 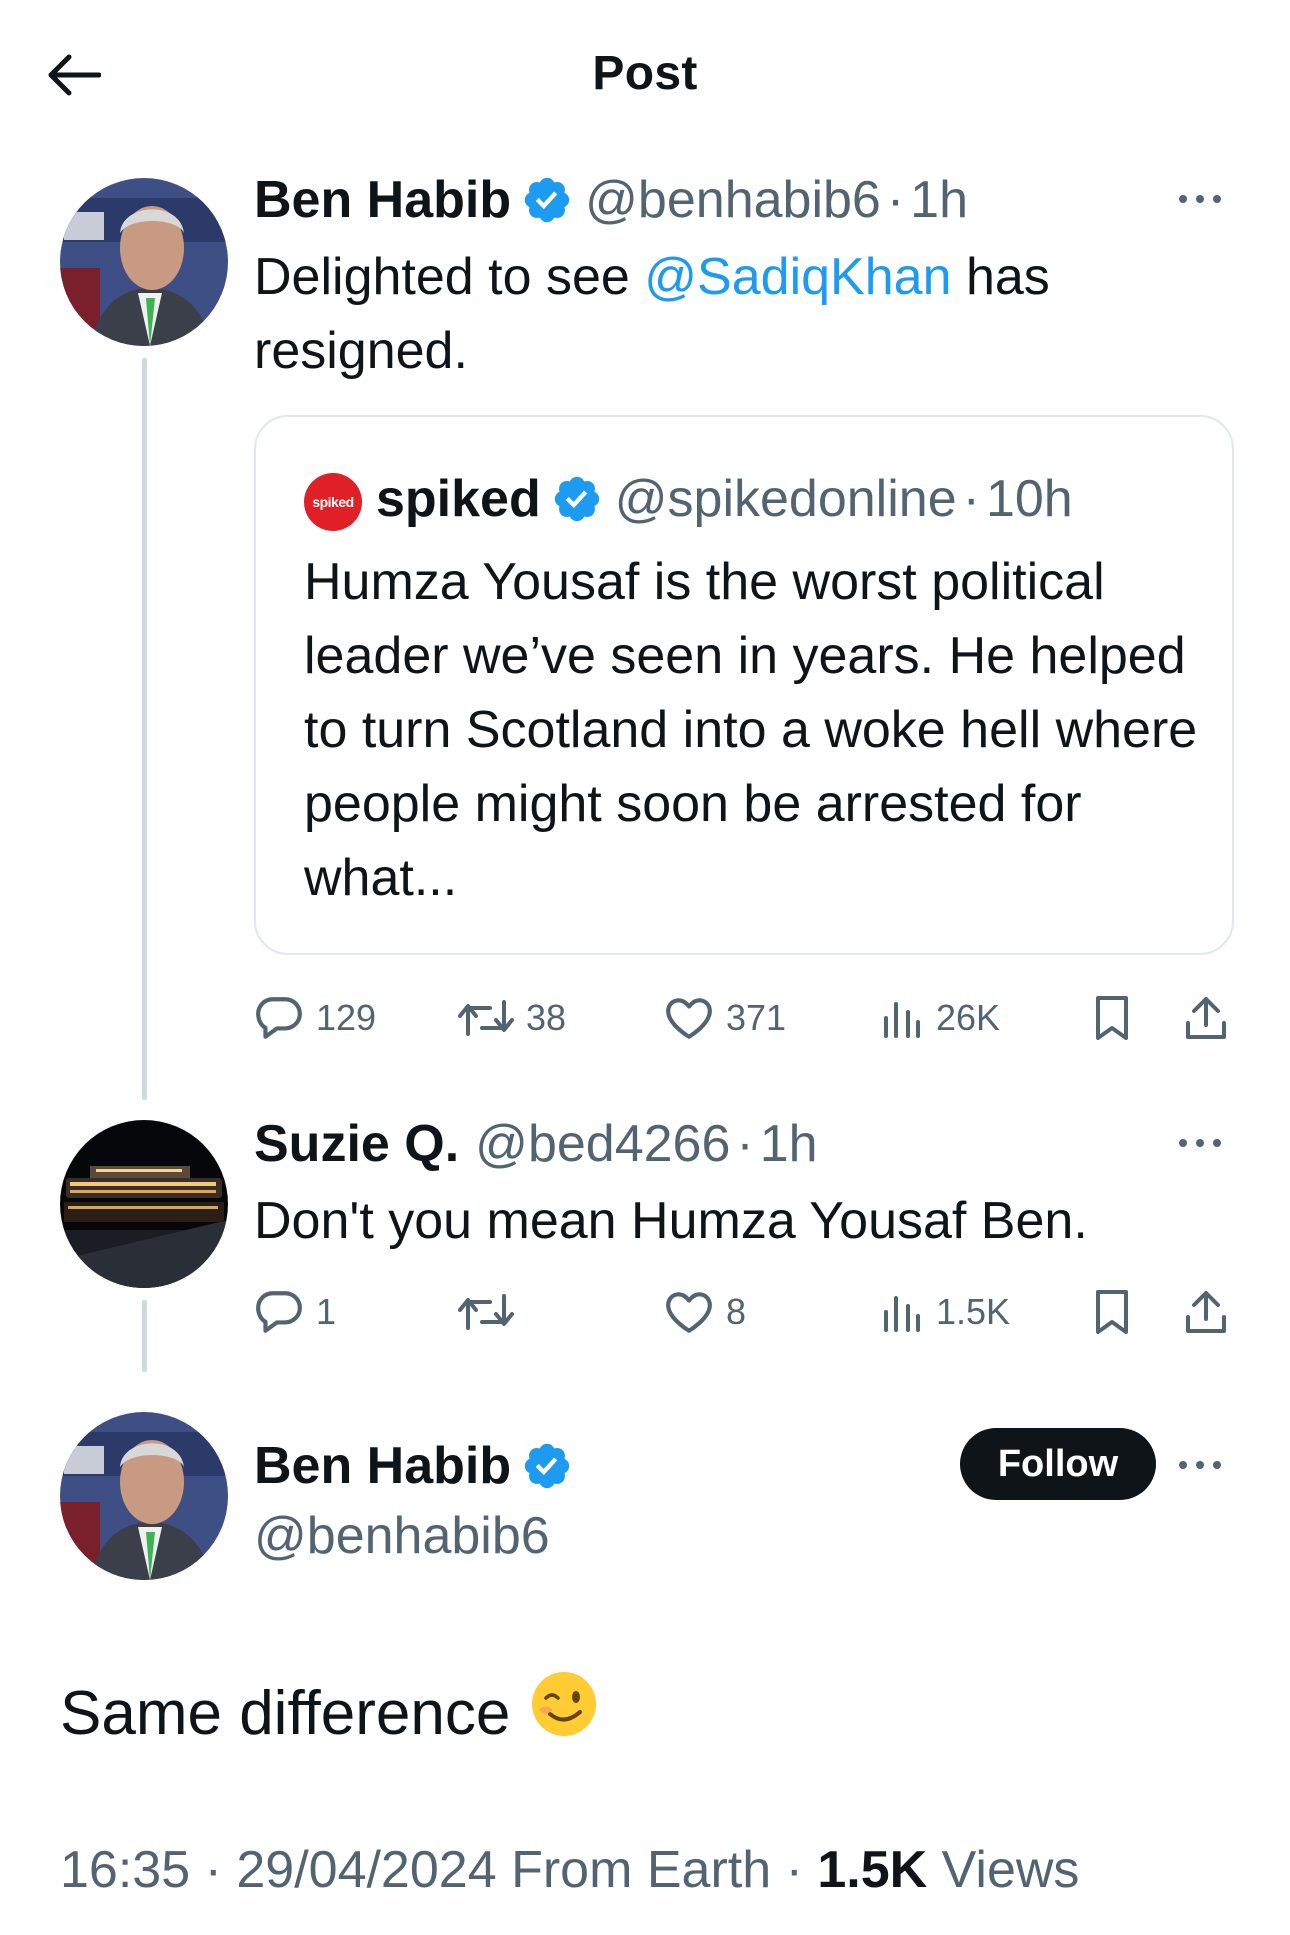 I want to click on views-button: 1.5K, so click(x=945, y=1312).